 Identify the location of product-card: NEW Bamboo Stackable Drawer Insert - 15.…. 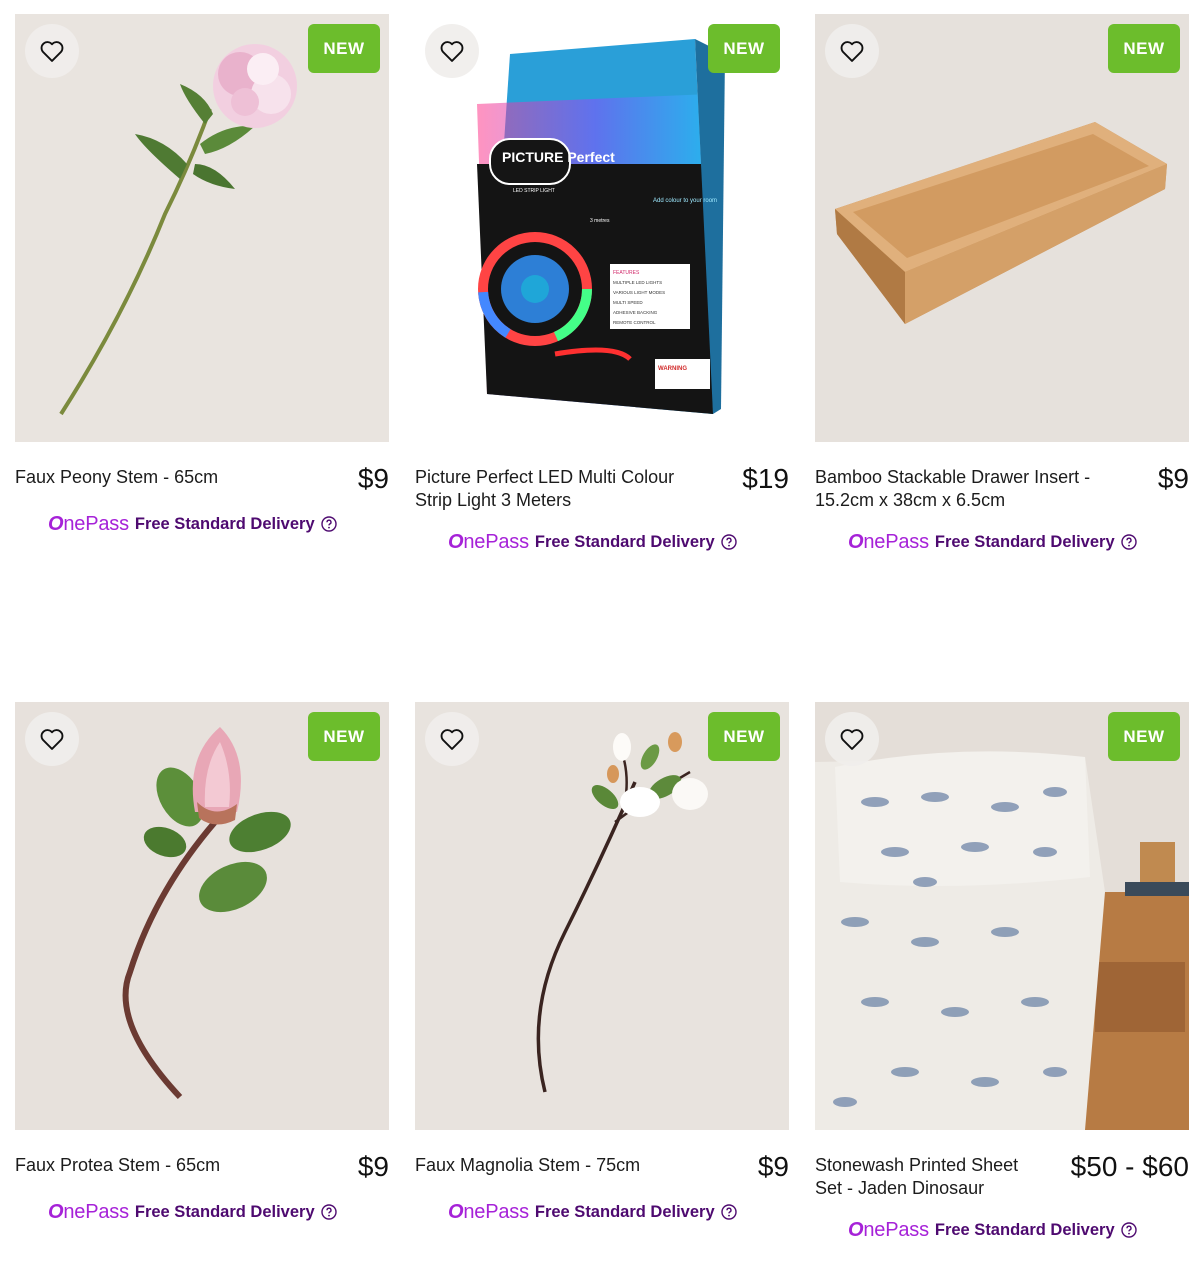
(1002, 284).